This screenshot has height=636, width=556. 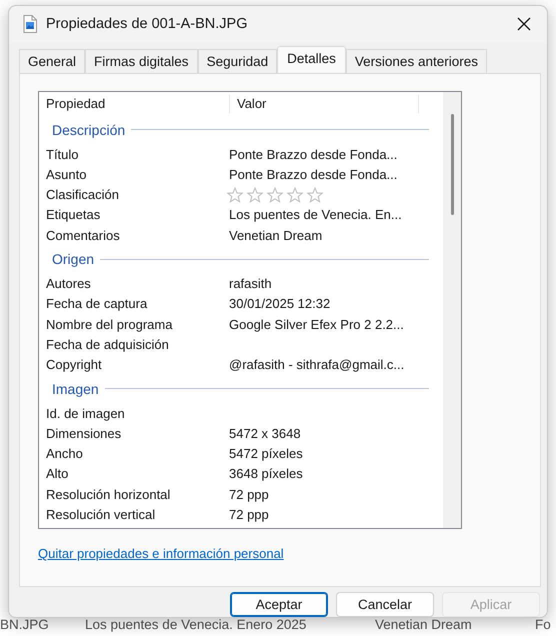 What do you see at coordinates (57, 474) in the screenshot?
I see `property-name: Alto` at bounding box center [57, 474].